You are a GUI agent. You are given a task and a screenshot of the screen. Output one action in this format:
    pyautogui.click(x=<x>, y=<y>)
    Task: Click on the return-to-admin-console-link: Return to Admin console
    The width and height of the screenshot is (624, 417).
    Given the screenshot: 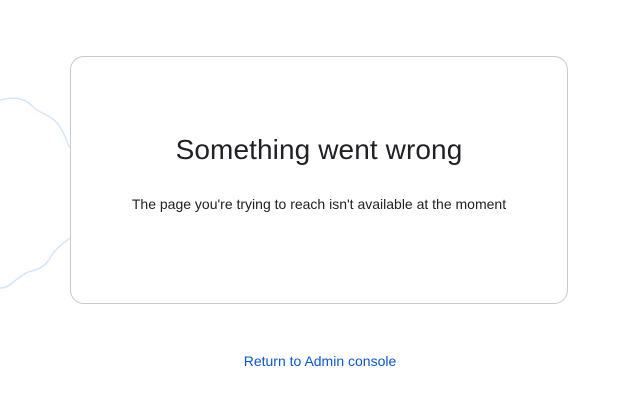 What is the action you would take?
    pyautogui.click(x=312, y=361)
    